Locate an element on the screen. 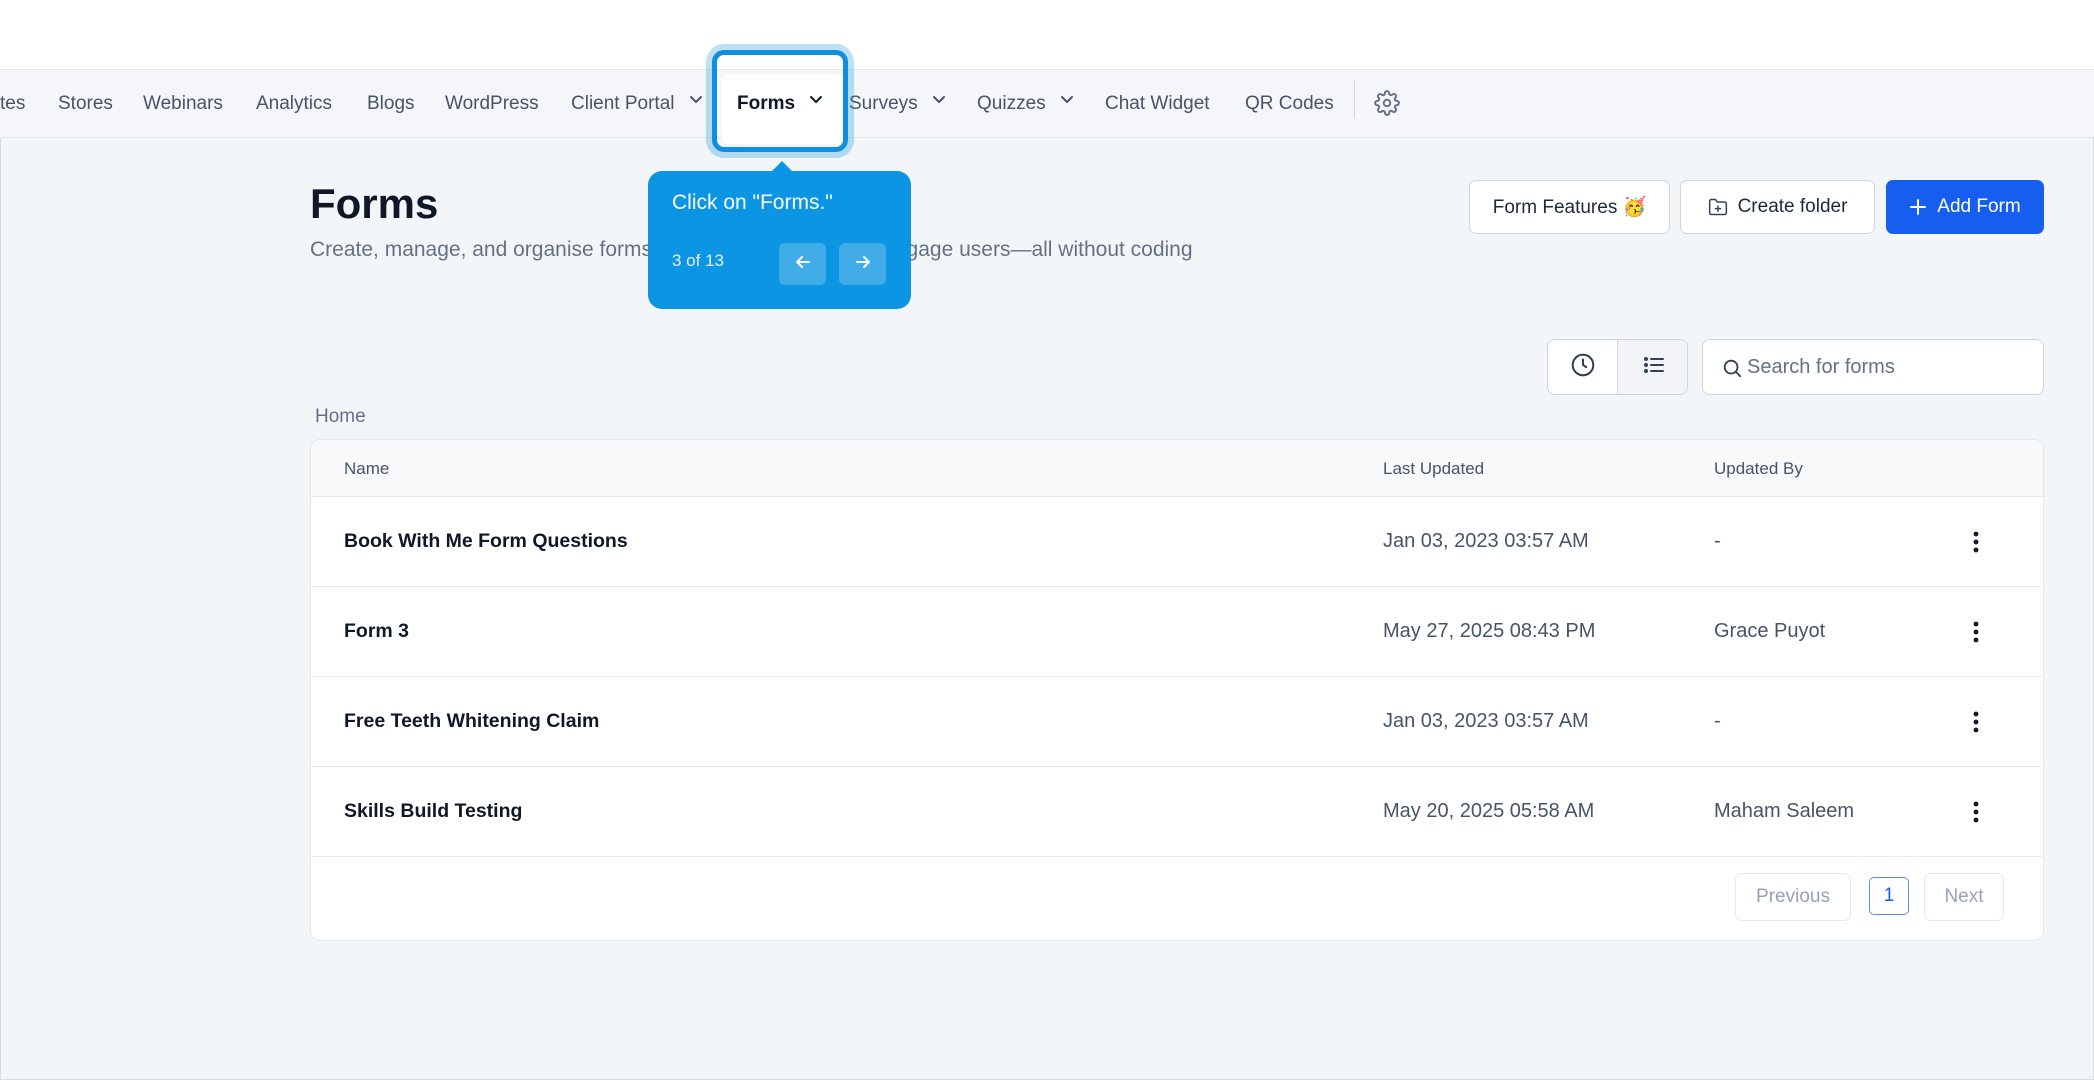 This screenshot has width=2094, height=1080. search-icon is located at coordinates (1732, 370).